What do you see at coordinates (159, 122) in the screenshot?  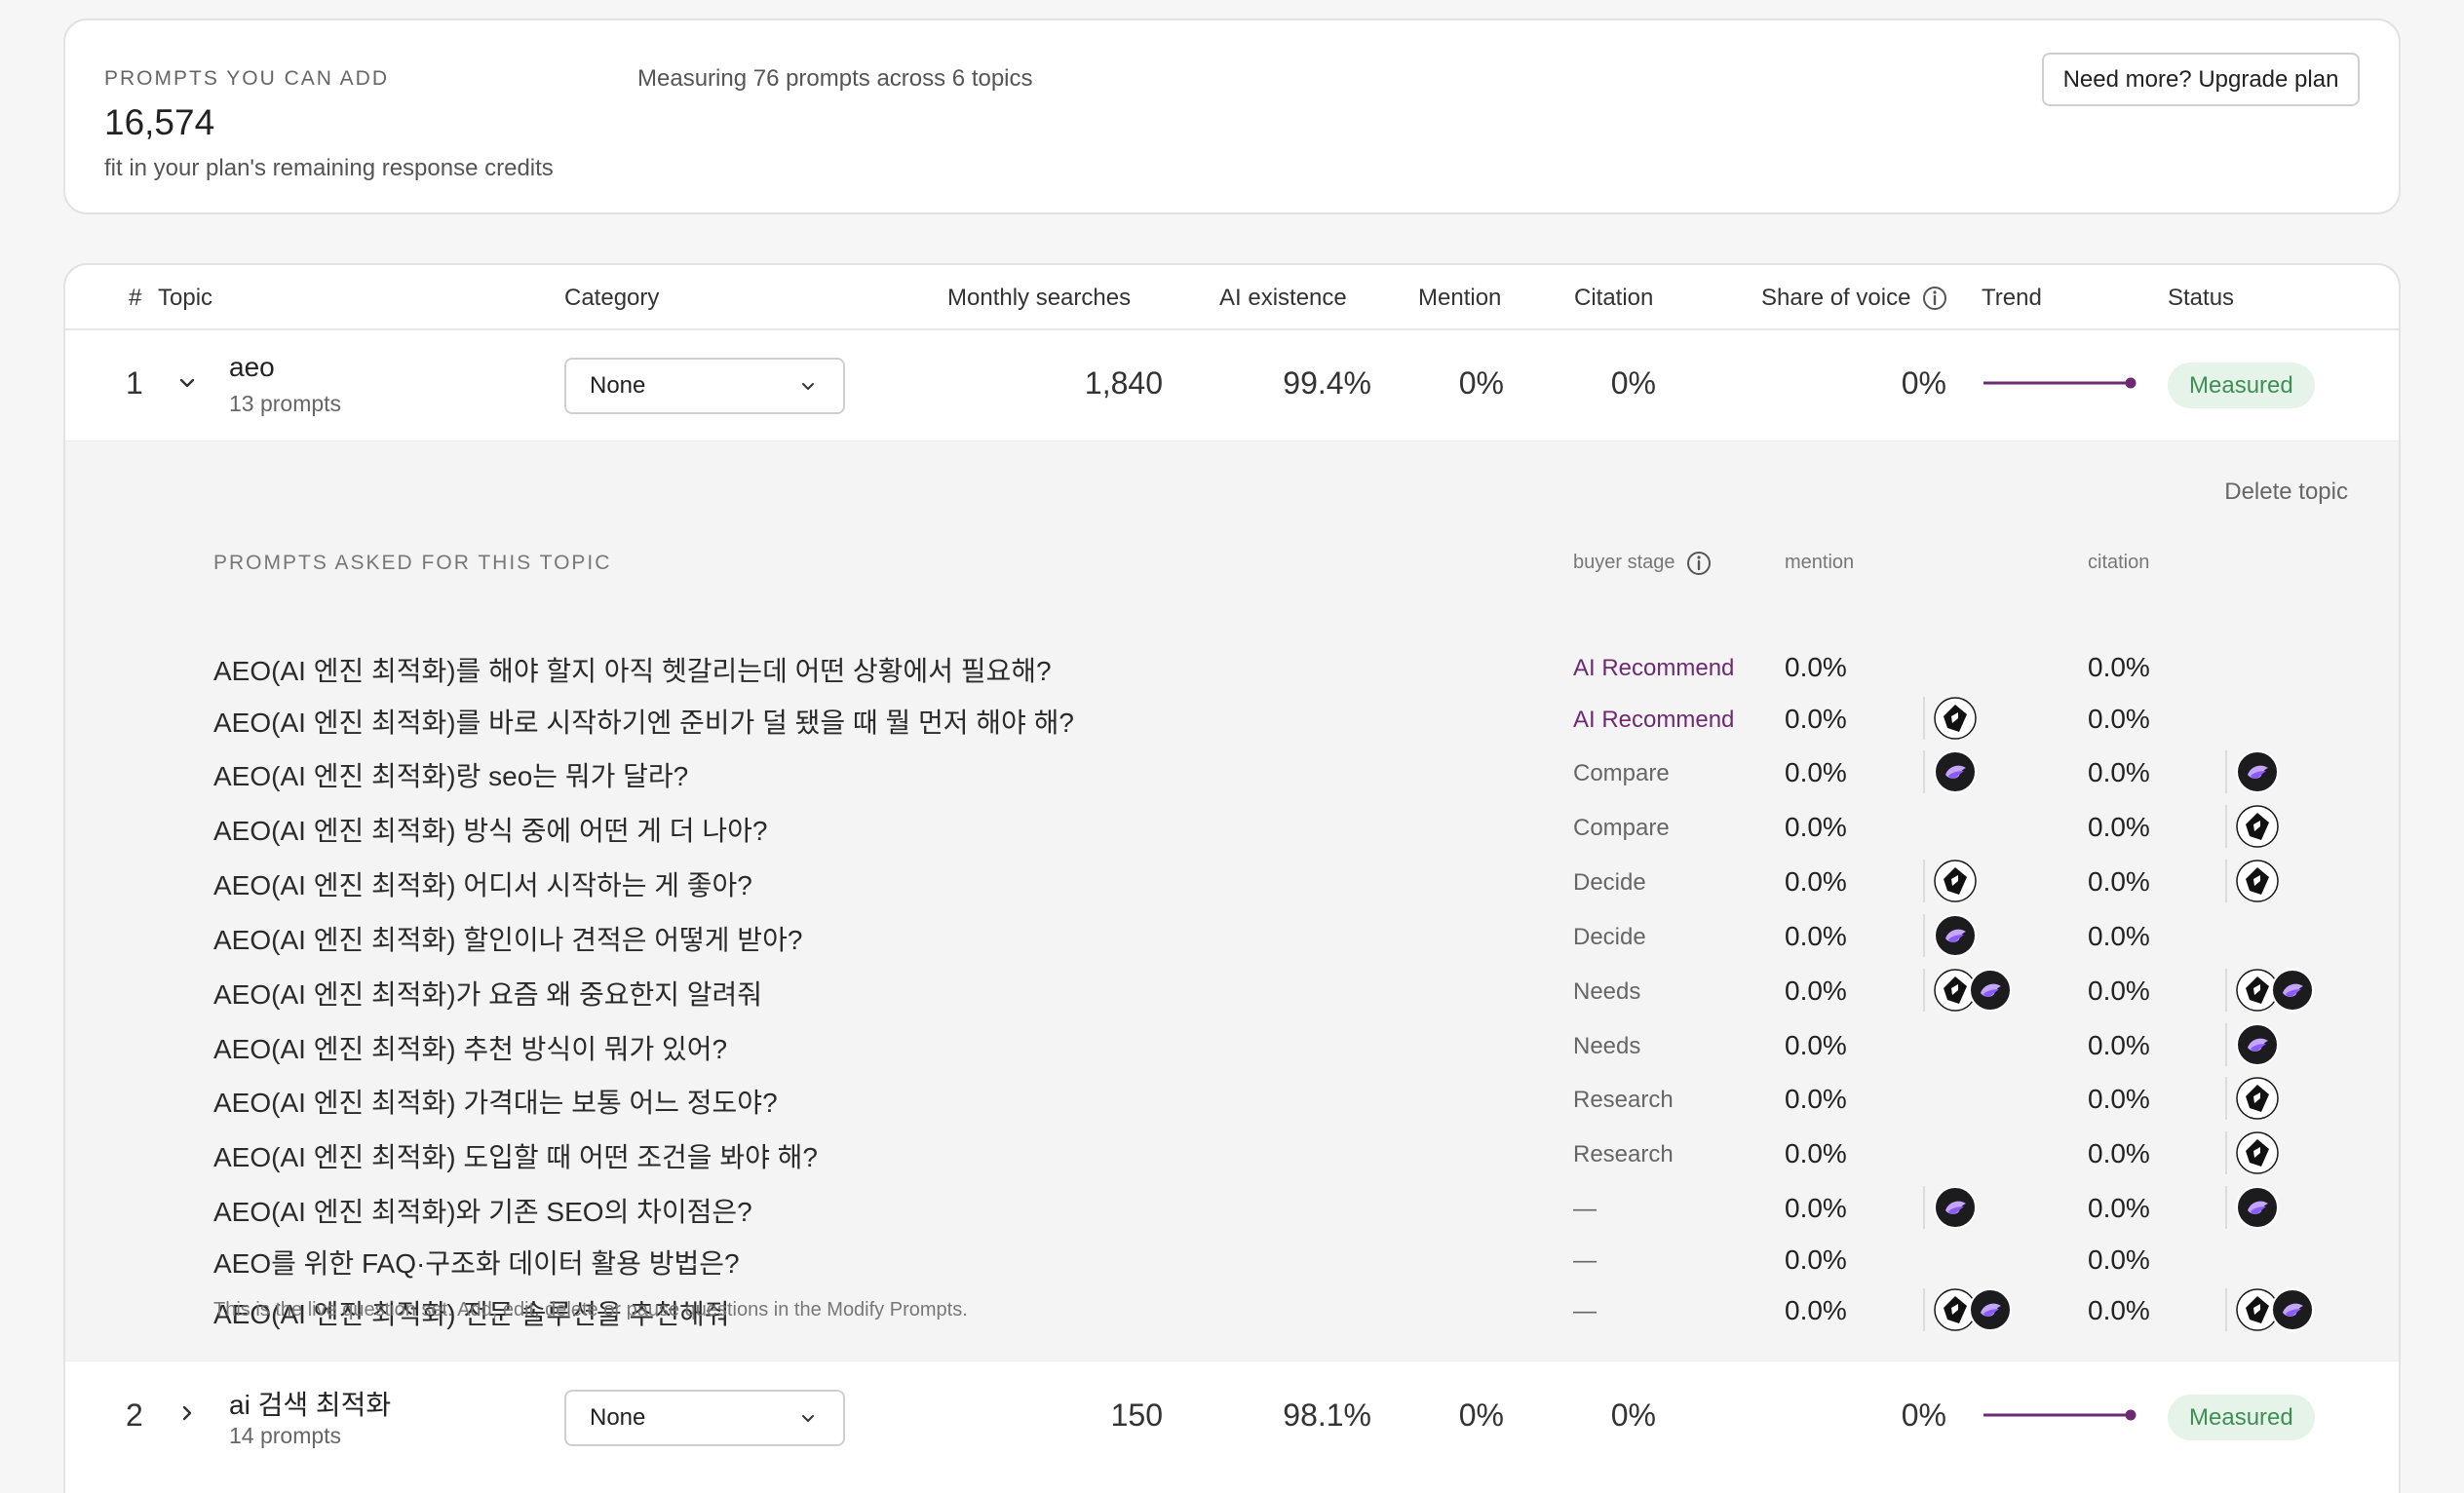 I see `prompts-addable-count: 16,574` at bounding box center [159, 122].